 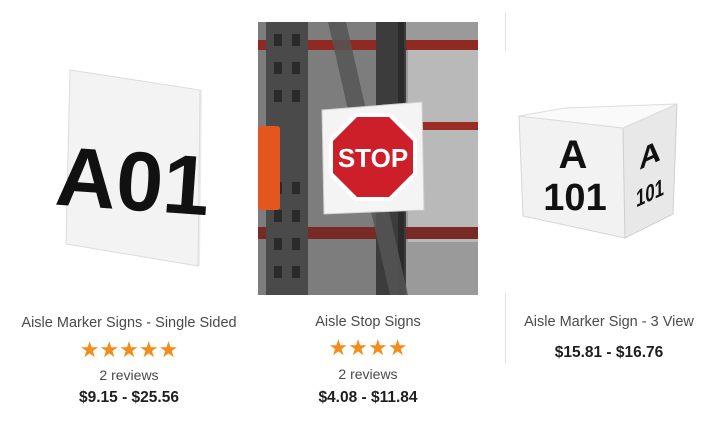 What do you see at coordinates (373, 158) in the screenshot?
I see `svg-text: STOP` at bounding box center [373, 158].